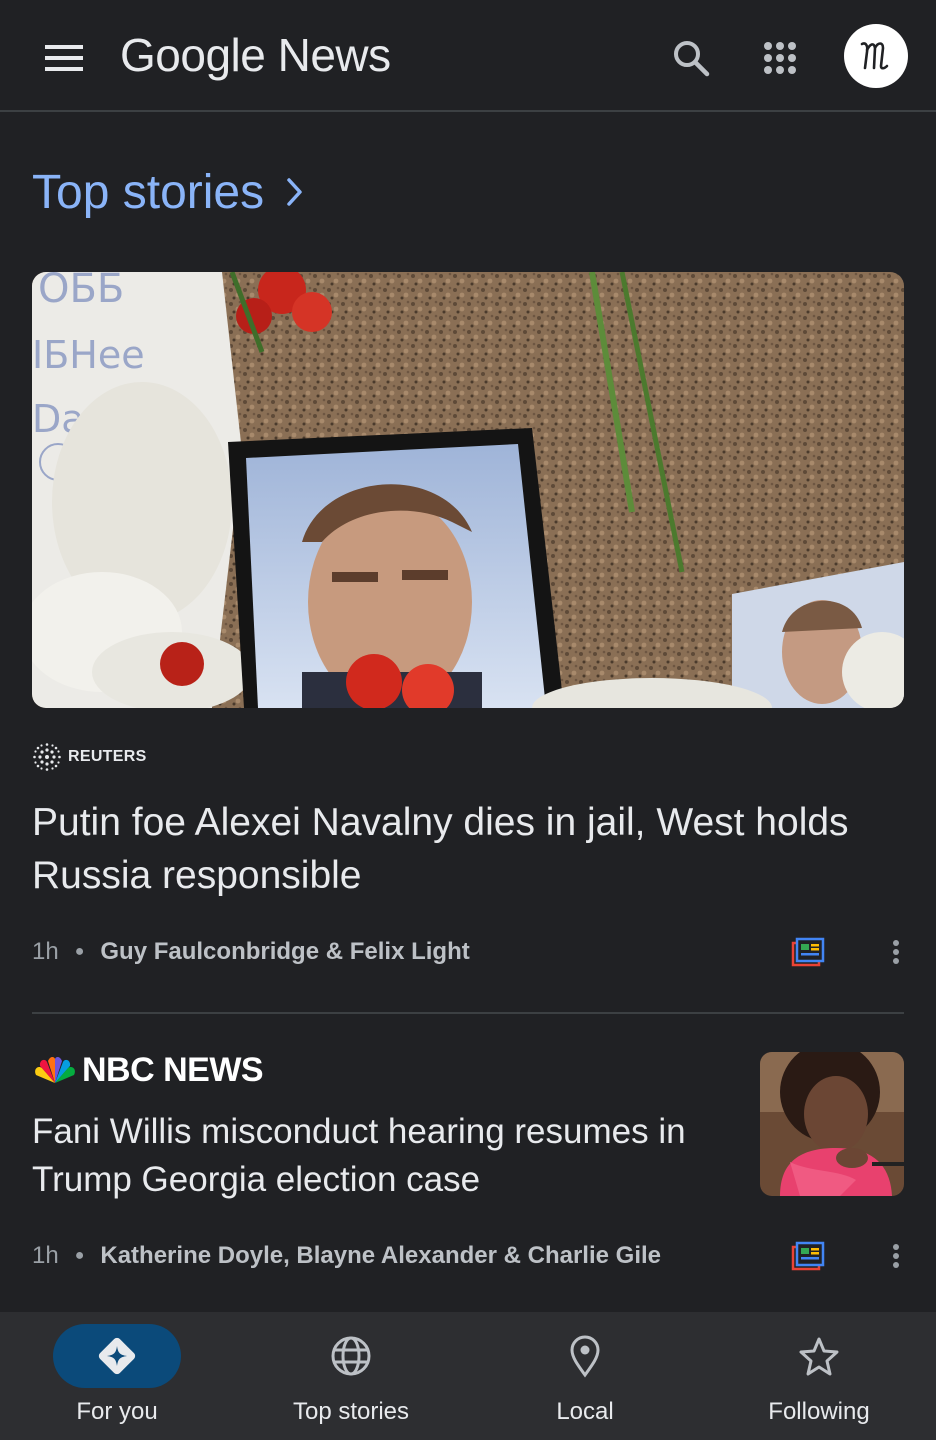  I want to click on story-1-meta: 1h ● Guy Faulconbridge & Felix Light, so click(251, 952).